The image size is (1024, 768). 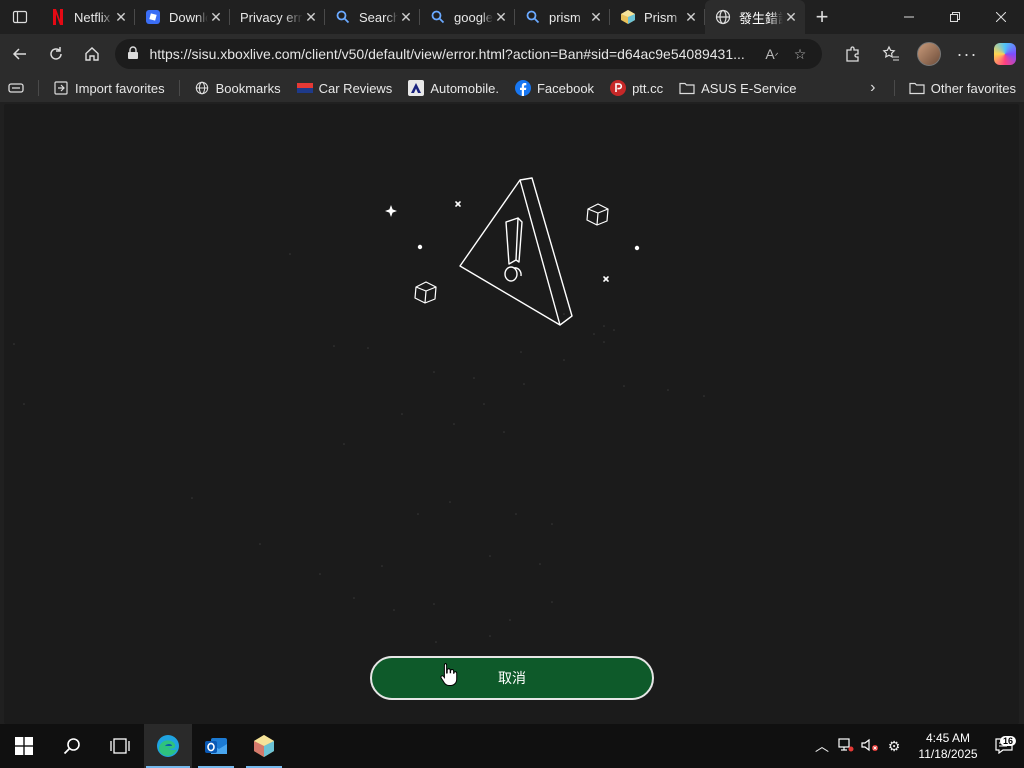 What do you see at coordinates (687, 88) in the screenshot?
I see `folder-icon` at bounding box center [687, 88].